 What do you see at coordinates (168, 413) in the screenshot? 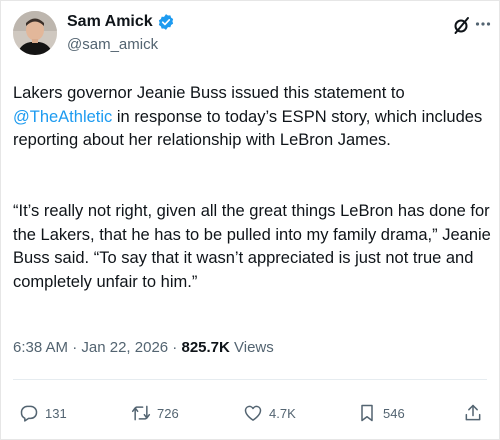
I see `repost-count: 726` at bounding box center [168, 413].